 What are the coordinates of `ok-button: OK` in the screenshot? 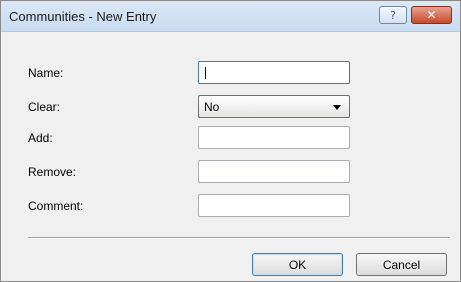 It's located at (297, 264).